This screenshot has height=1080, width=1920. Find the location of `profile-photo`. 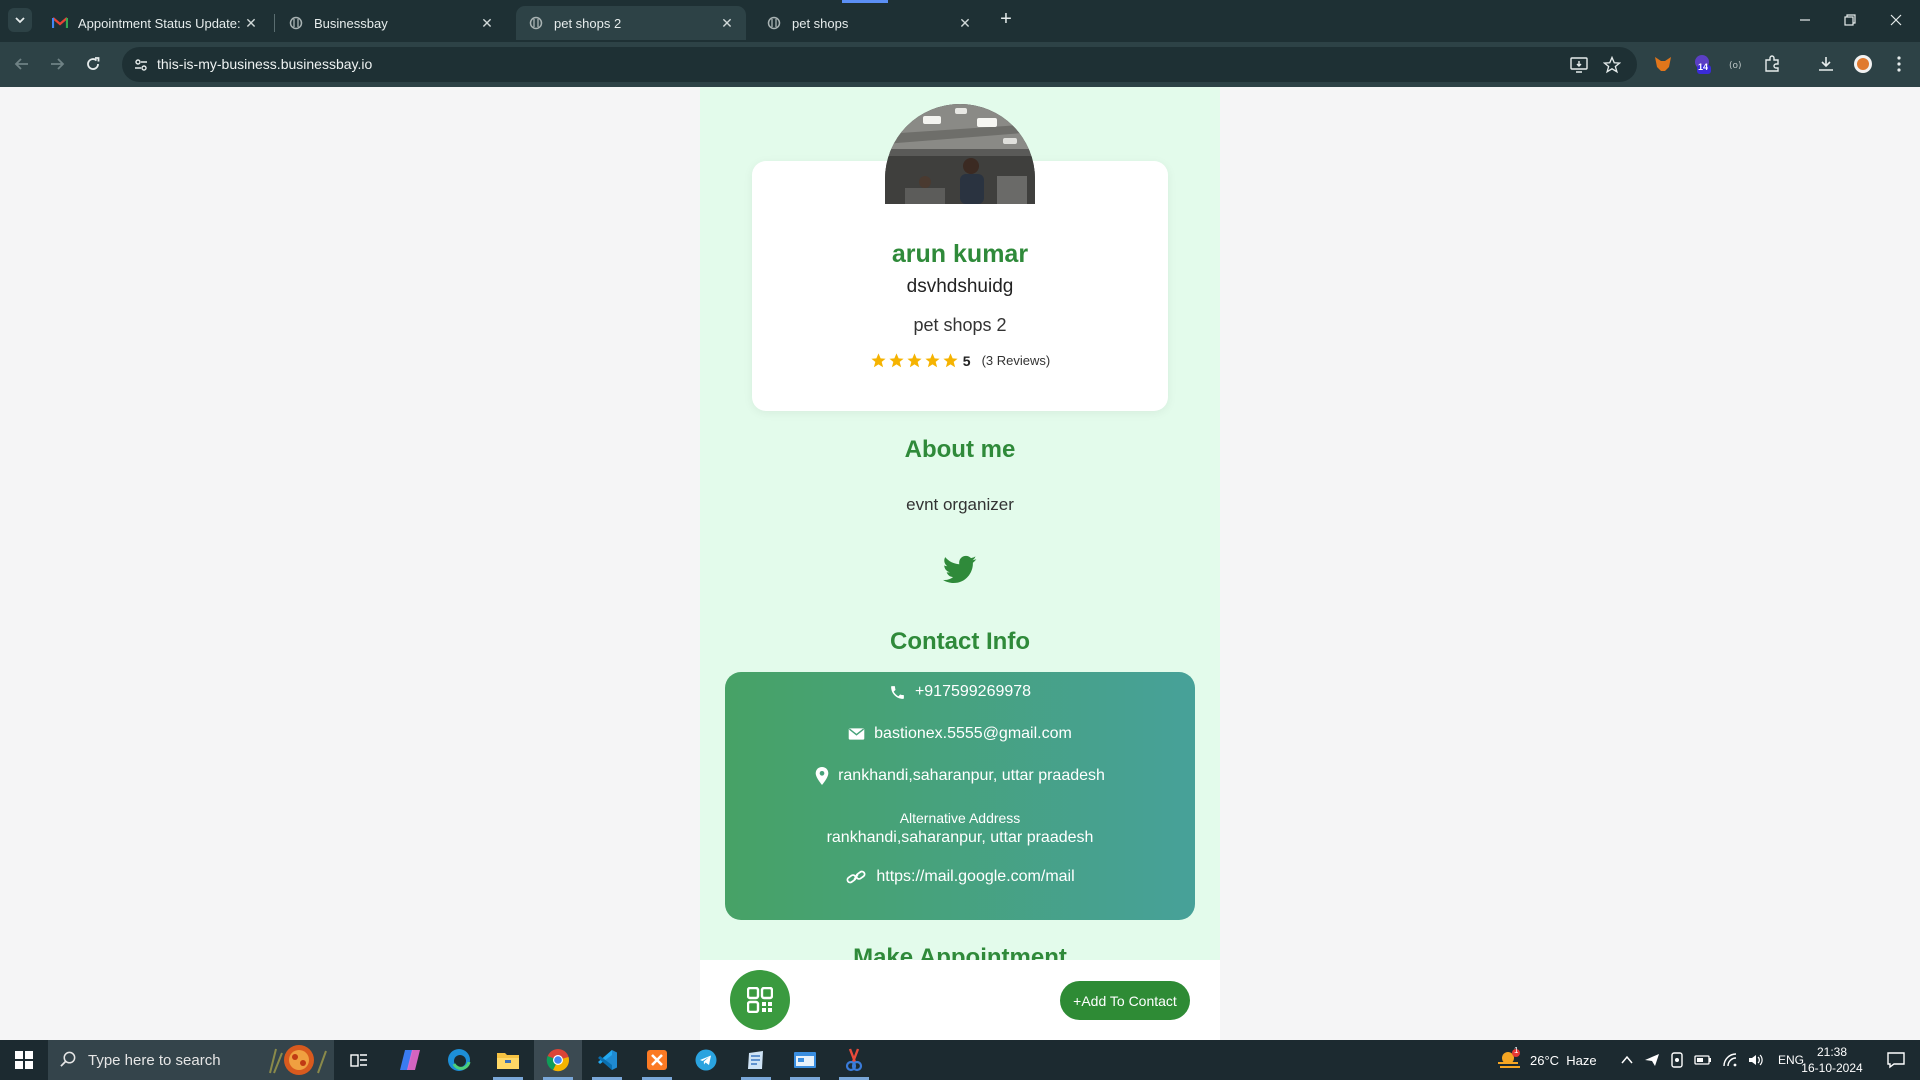

profile-photo is located at coordinates (960, 154).